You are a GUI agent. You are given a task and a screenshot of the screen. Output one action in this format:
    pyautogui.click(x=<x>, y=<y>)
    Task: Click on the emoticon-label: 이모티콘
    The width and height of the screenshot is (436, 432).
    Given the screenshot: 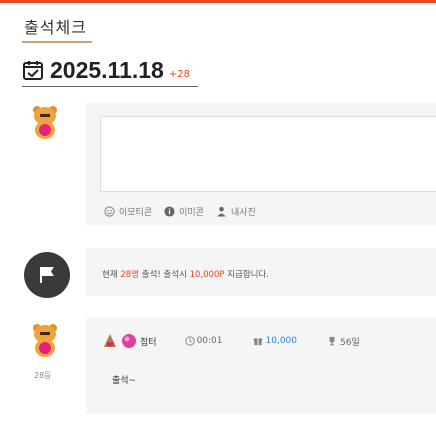 What is the action you would take?
    pyautogui.click(x=136, y=213)
    